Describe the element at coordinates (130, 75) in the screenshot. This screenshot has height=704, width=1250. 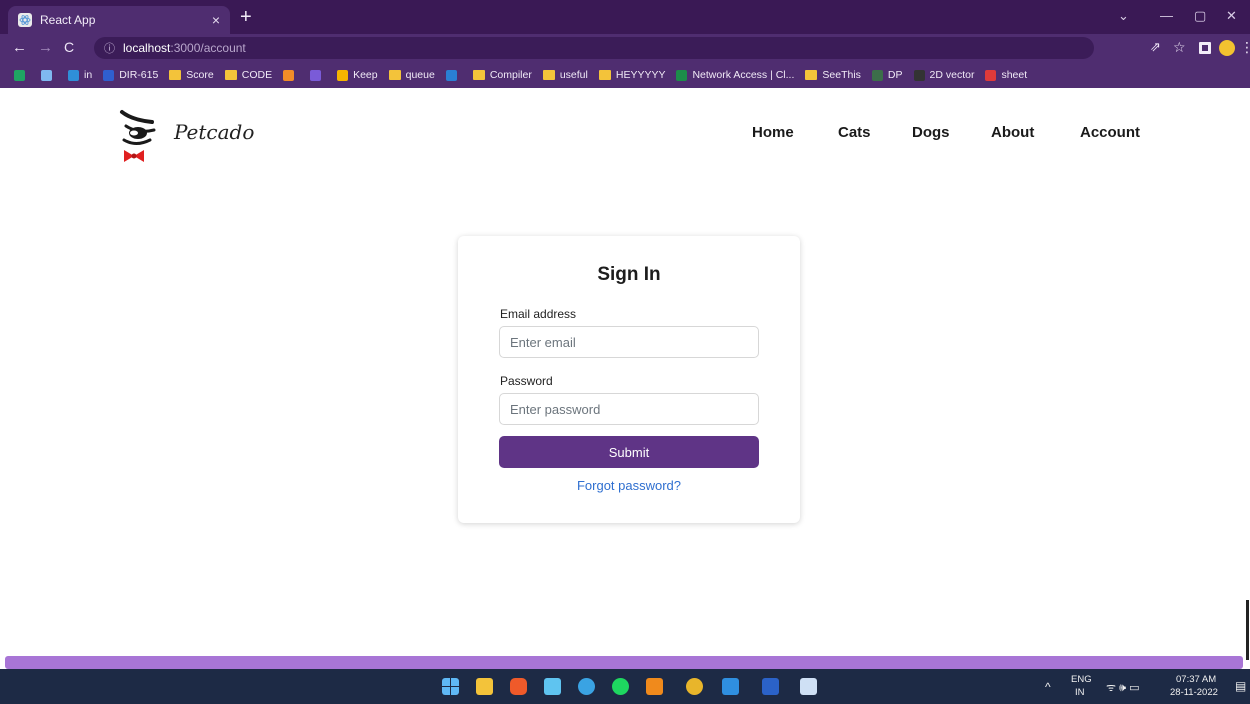
I see `bookmark-item: DIR-615` at that location.